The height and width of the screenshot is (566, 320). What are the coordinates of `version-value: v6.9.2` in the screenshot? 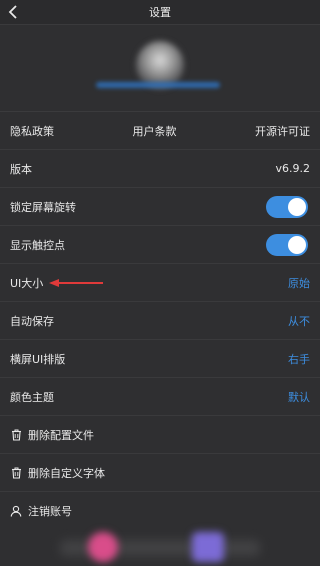 It's located at (293, 168).